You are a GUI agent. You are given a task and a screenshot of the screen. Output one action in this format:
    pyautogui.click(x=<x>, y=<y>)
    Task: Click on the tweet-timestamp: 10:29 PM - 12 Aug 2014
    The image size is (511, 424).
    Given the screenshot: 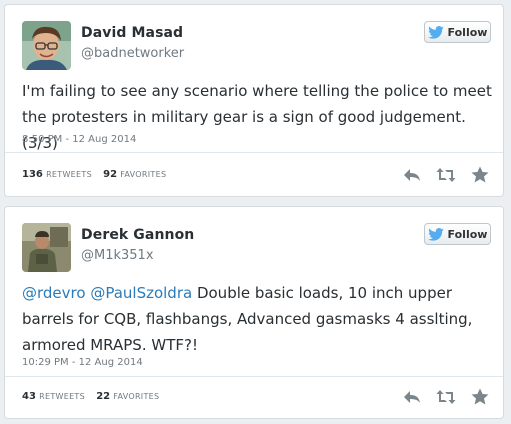 What is the action you would take?
    pyautogui.click(x=82, y=362)
    